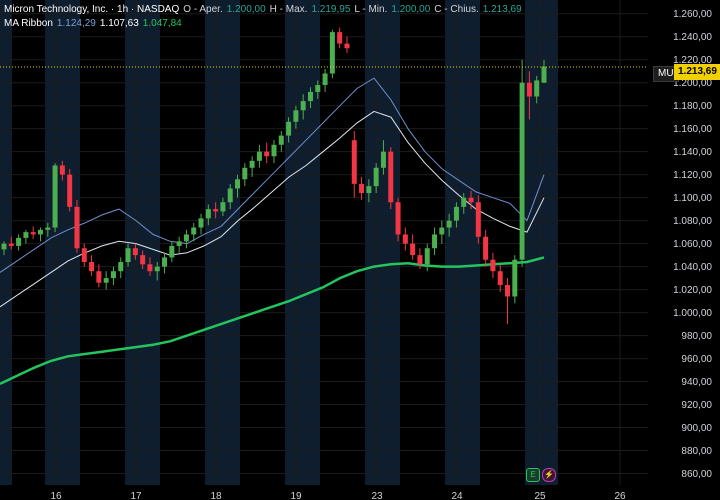  I want to click on price-tick-label: 1.100,00, so click(692, 198).